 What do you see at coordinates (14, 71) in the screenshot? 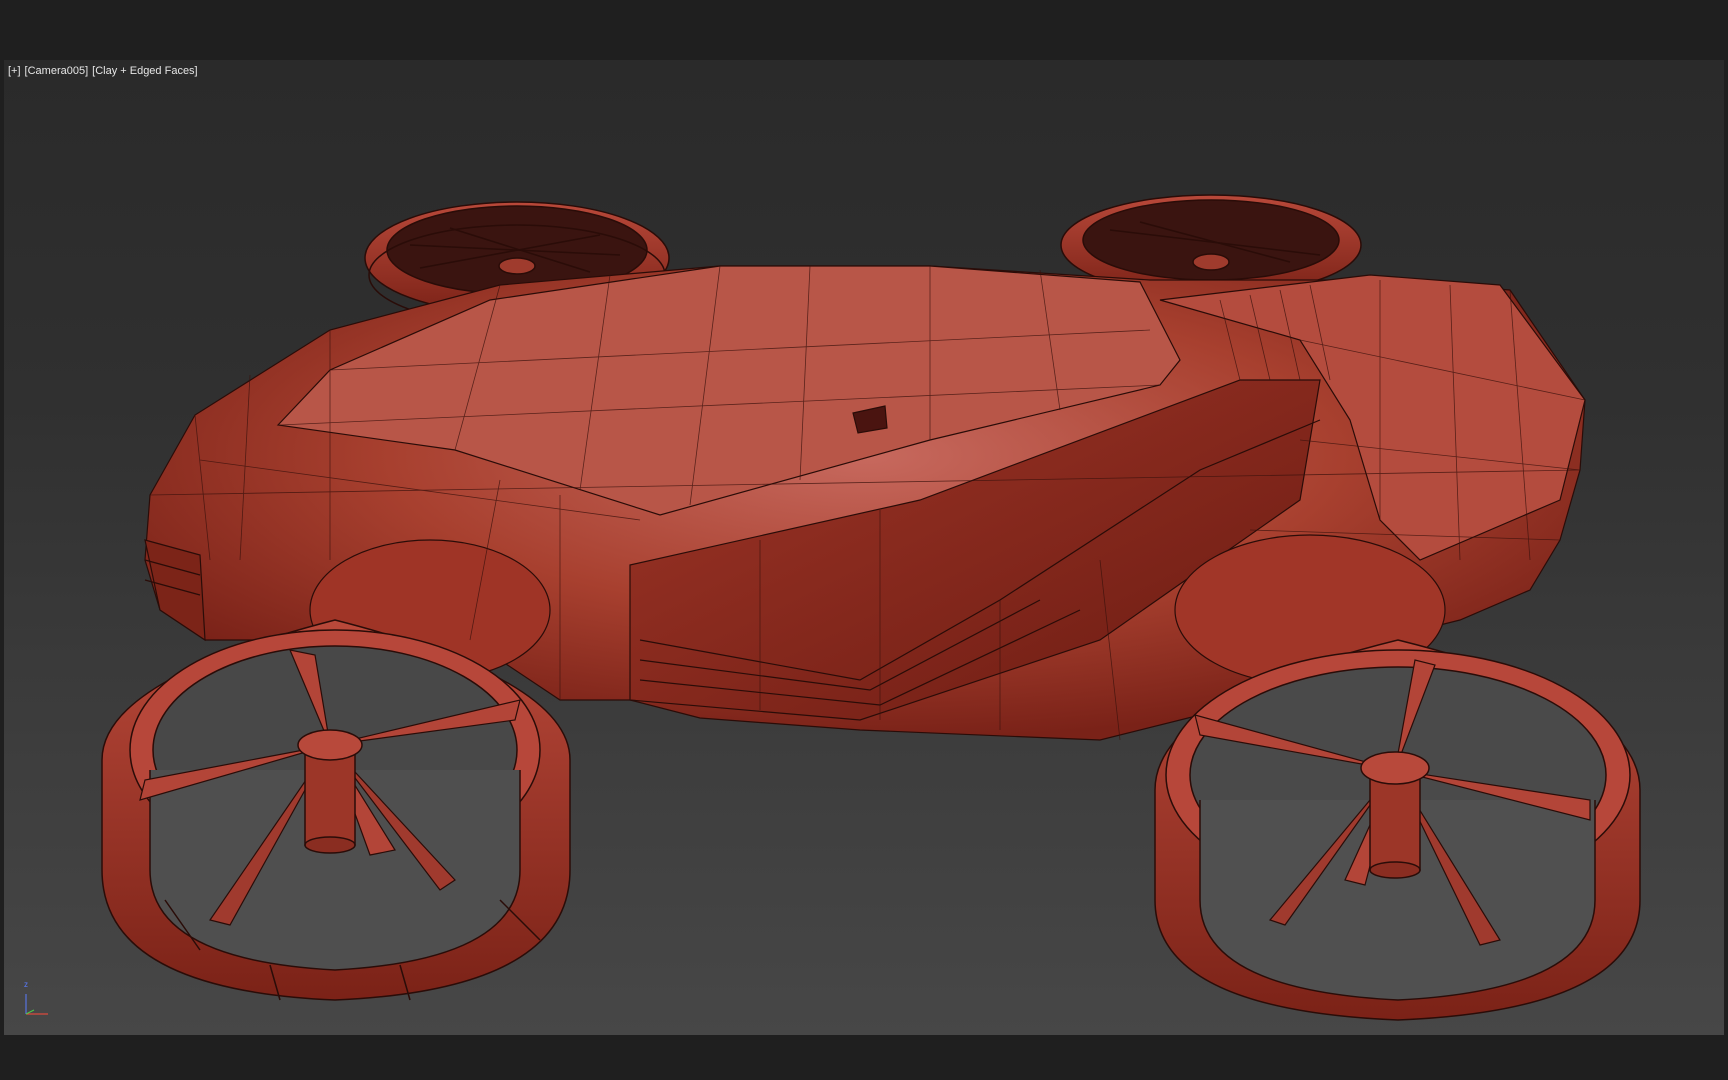
I see `viewport-general-menu: [+]` at bounding box center [14, 71].